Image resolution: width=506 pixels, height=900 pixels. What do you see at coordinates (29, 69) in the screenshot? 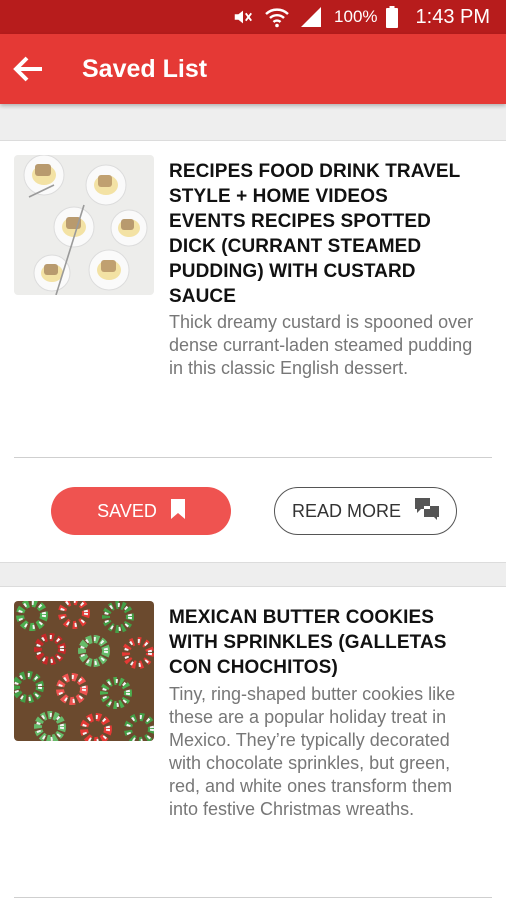
I see `back-arrow-icon` at bounding box center [29, 69].